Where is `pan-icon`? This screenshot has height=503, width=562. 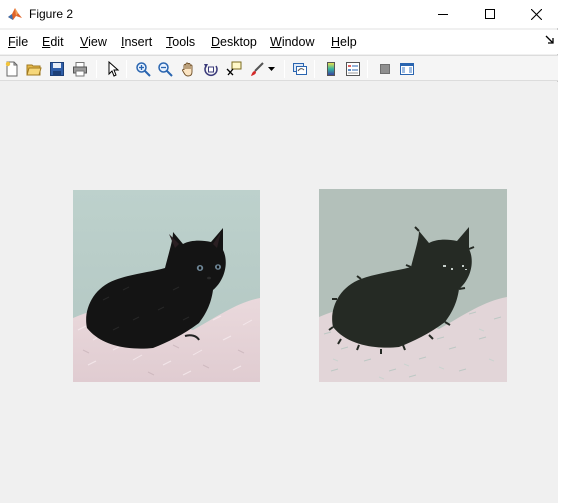 pan-icon is located at coordinates (188, 69).